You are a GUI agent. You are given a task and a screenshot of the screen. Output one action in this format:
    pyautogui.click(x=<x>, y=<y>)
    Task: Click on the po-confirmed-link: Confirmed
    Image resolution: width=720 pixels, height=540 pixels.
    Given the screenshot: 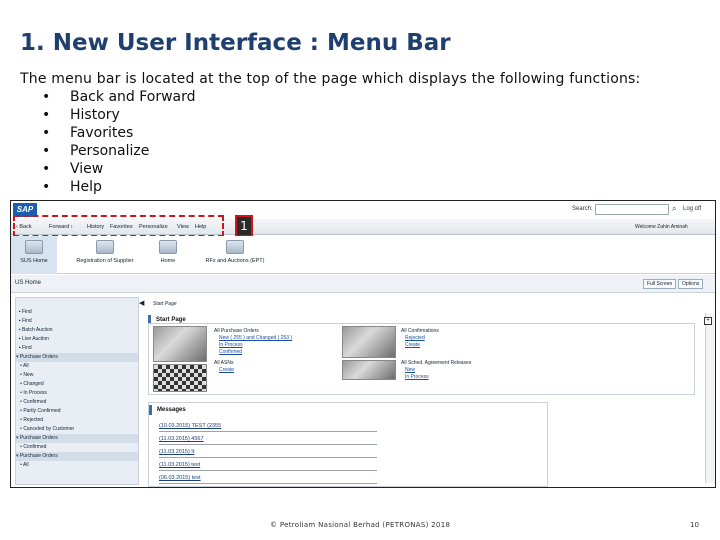 What is the action you would take?
    pyautogui.click(x=230, y=352)
    